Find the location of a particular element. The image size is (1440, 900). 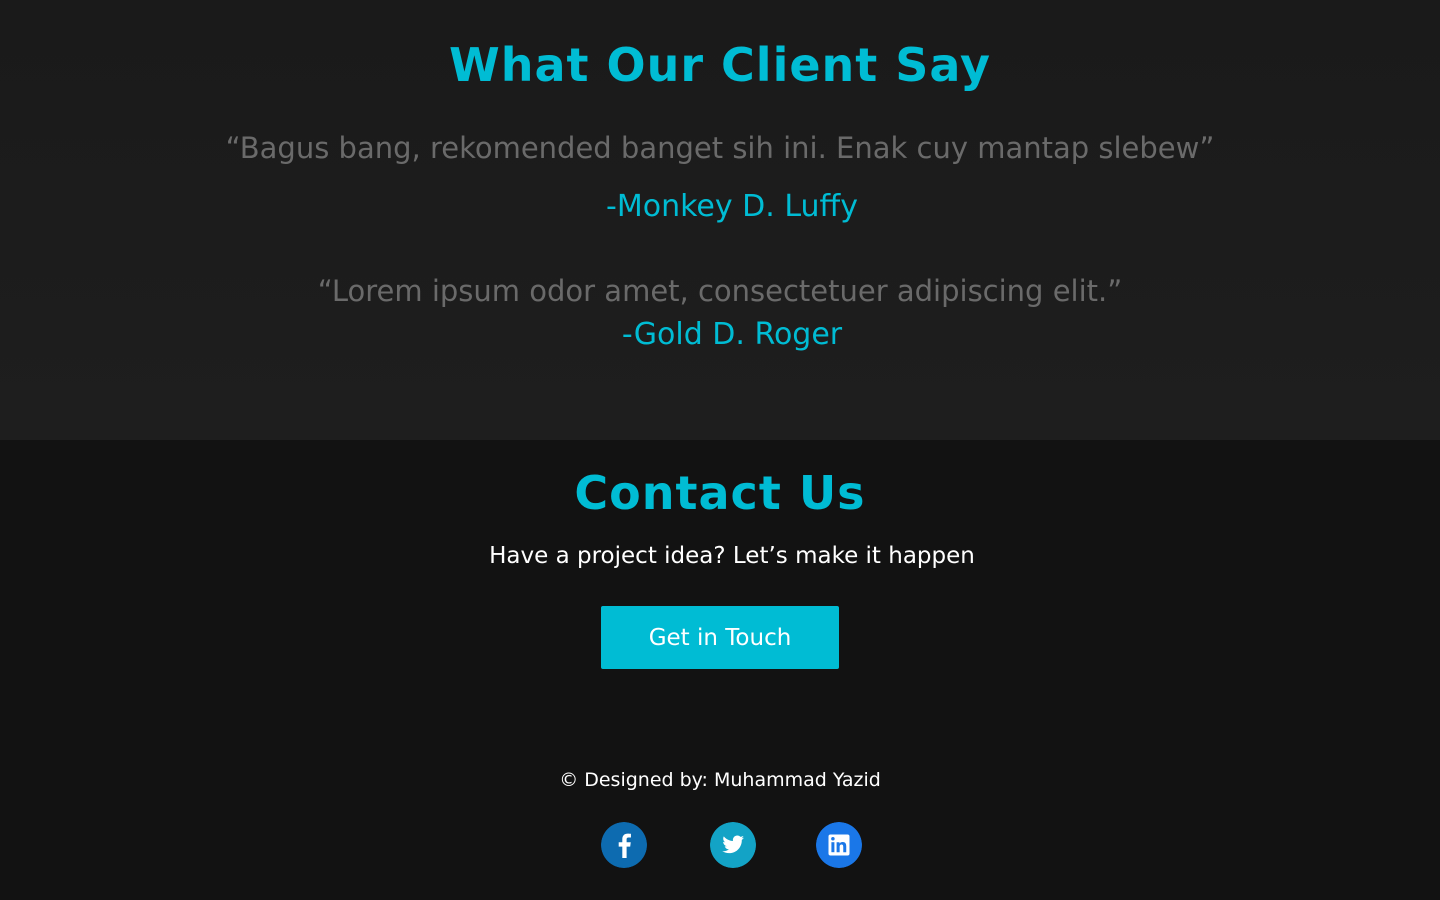

linkedin-icon is located at coordinates (839, 845).